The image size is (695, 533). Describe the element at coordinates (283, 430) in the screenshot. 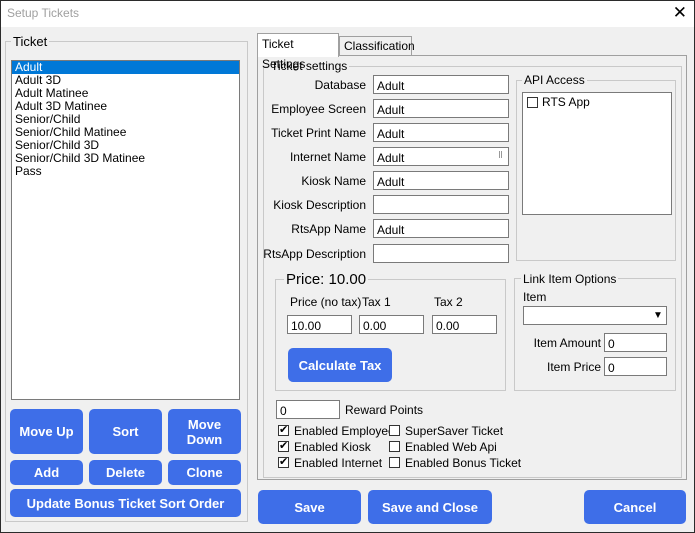

I see `enabled-employee-checkbox: ✔` at that location.